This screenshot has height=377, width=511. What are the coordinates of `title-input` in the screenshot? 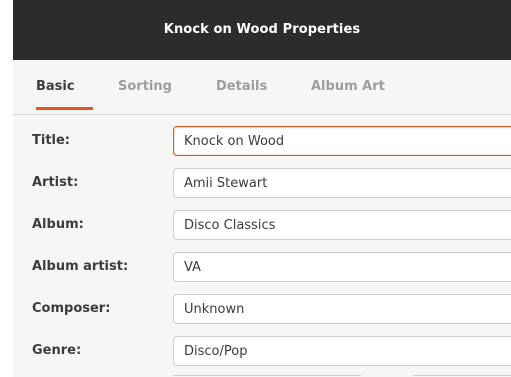 It's located at (342, 141).